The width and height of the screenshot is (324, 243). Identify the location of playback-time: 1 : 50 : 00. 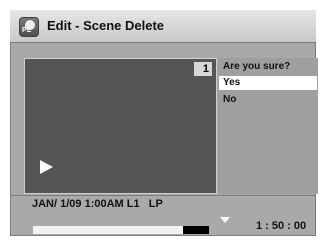
(281, 226).